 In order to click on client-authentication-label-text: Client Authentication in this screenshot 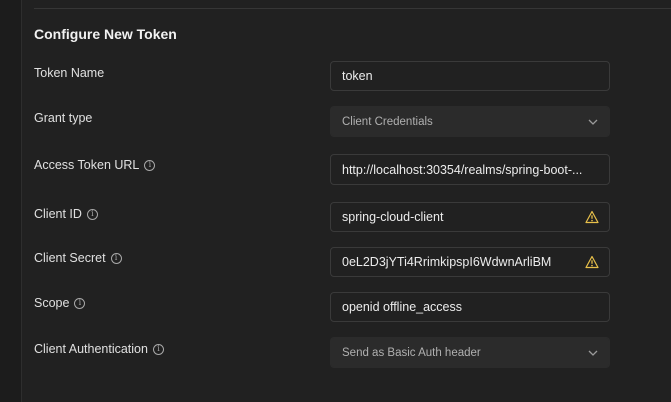, I will do `click(91, 349)`.